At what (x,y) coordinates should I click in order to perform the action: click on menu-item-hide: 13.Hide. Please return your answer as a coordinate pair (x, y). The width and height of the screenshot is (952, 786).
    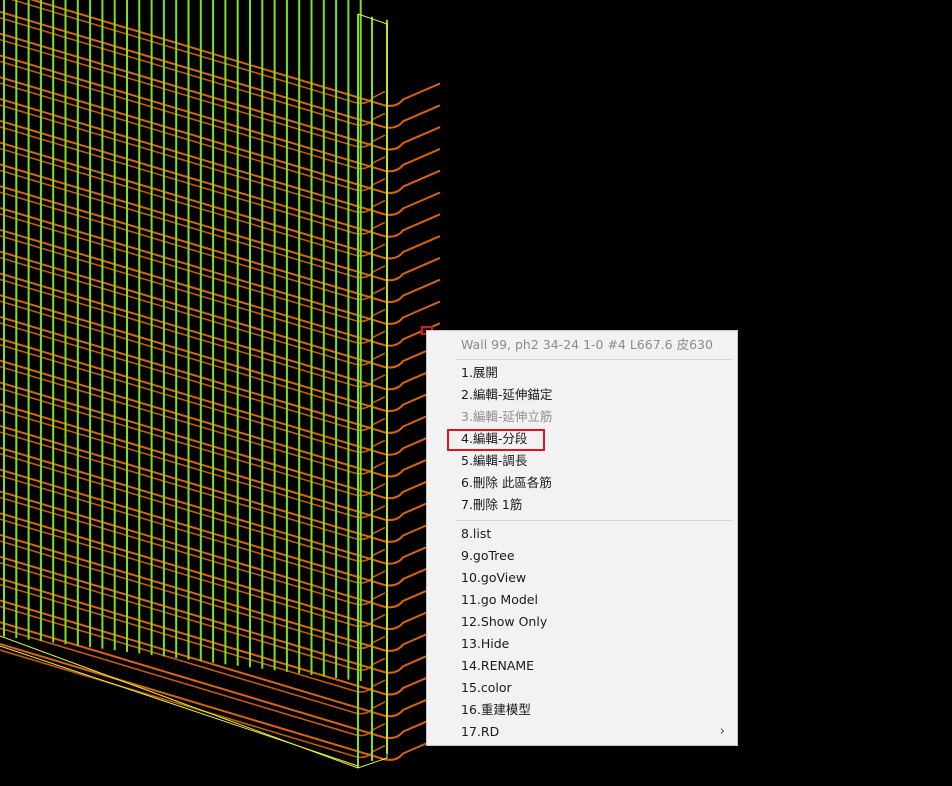
    Looking at the image, I should click on (582, 644).